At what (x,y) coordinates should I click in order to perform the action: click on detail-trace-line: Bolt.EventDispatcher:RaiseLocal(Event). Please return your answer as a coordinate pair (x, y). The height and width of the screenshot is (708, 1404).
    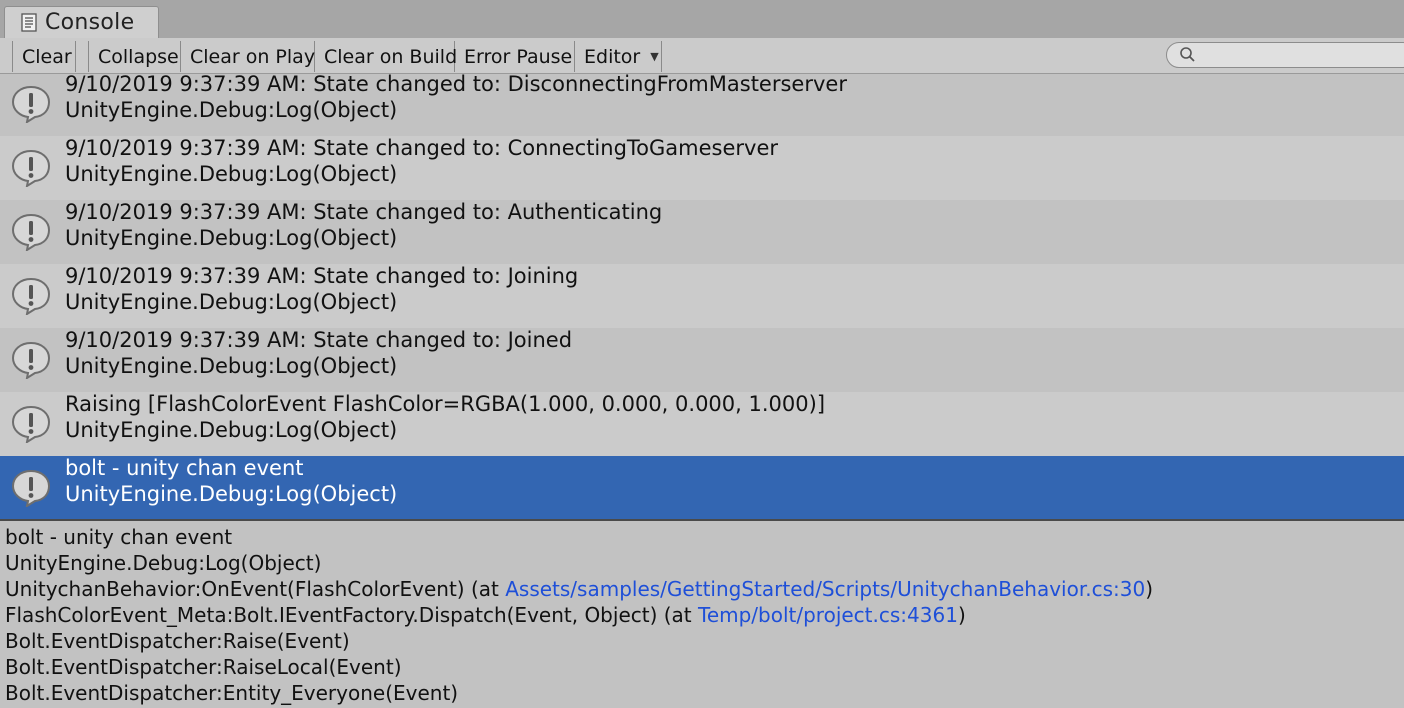
    Looking at the image, I should click on (203, 667).